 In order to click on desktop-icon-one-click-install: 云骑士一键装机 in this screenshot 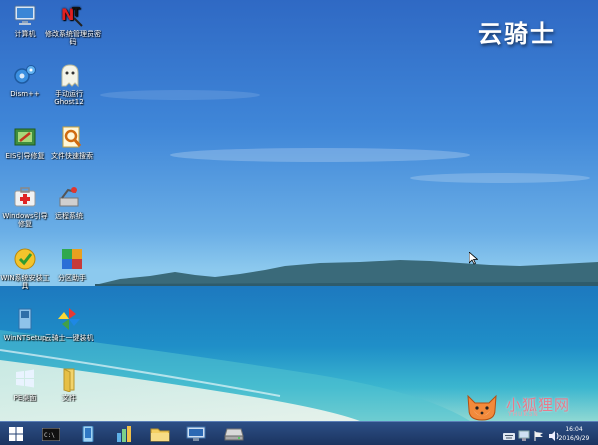, I will do `click(69, 324)`.